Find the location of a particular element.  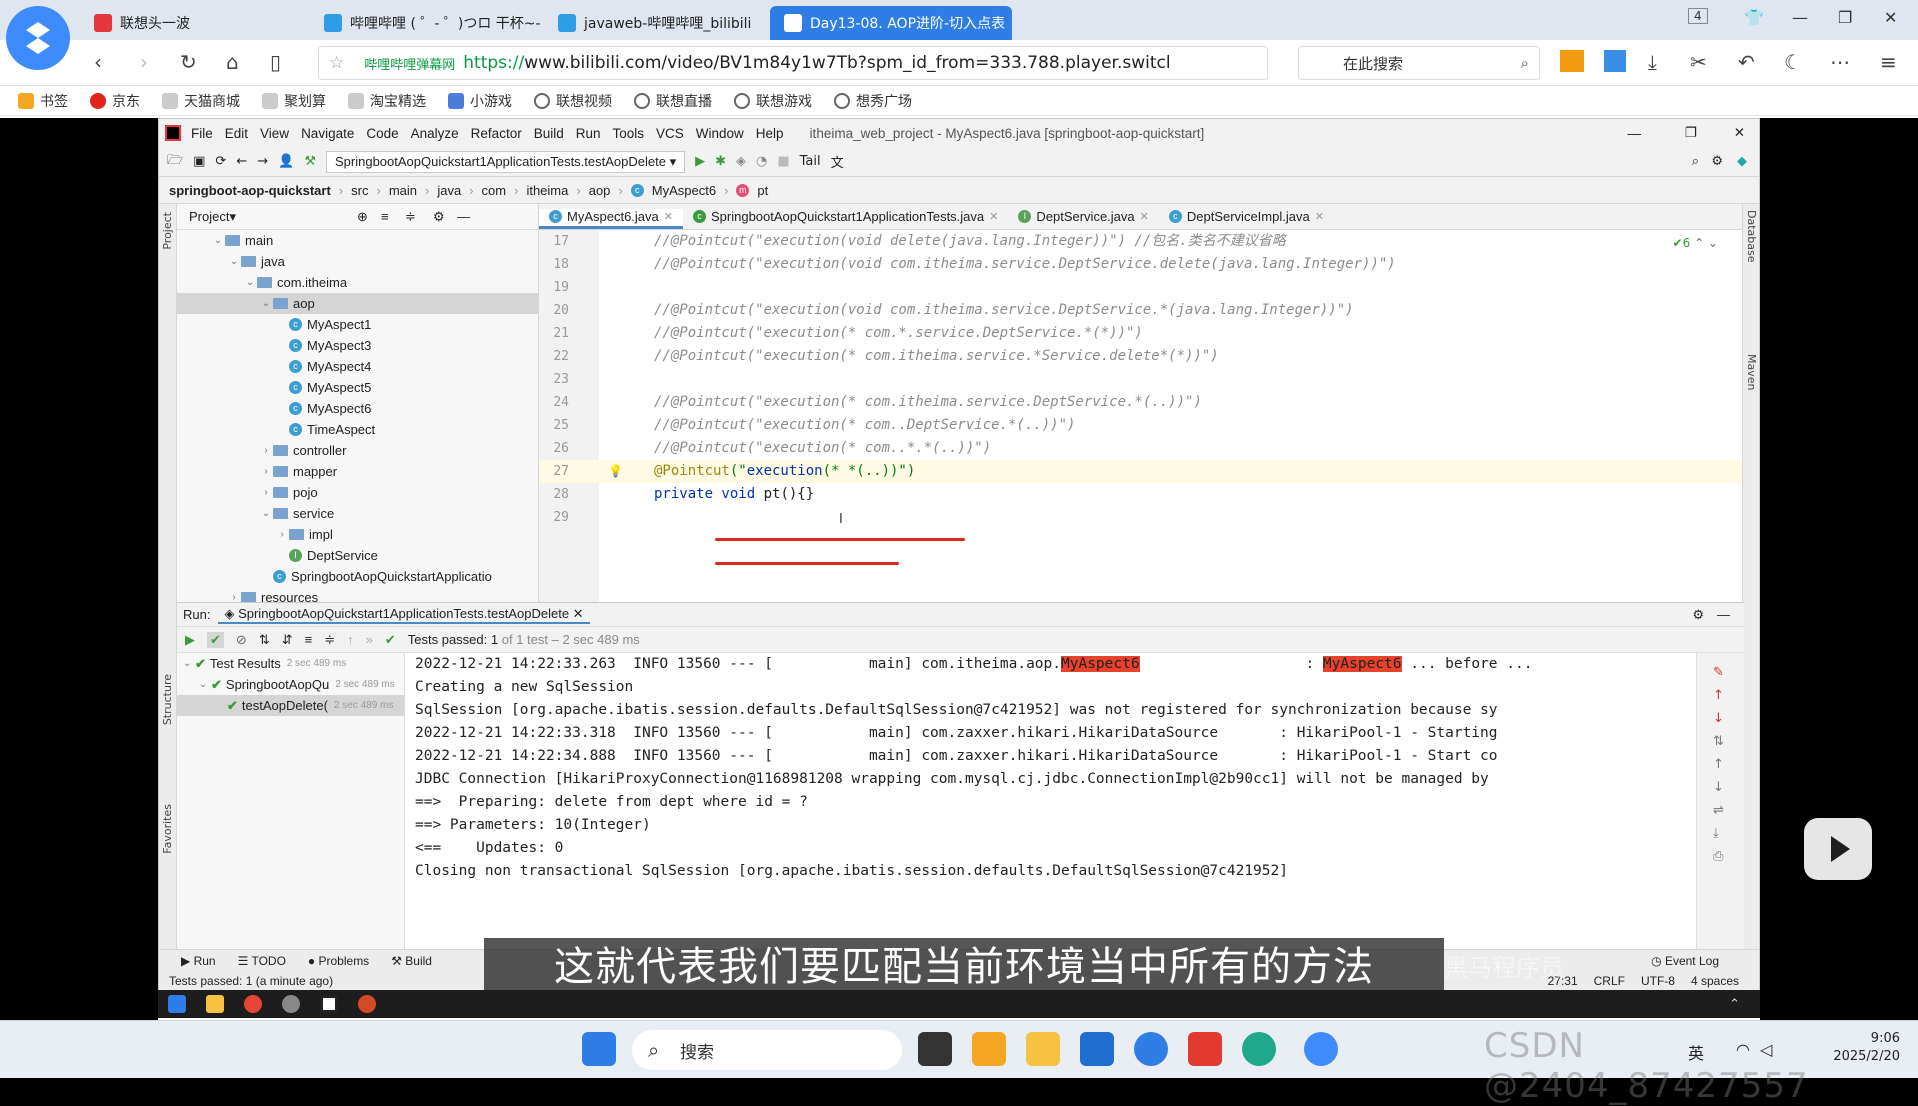

file-explorer-icon is located at coordinates (1043, 1049).